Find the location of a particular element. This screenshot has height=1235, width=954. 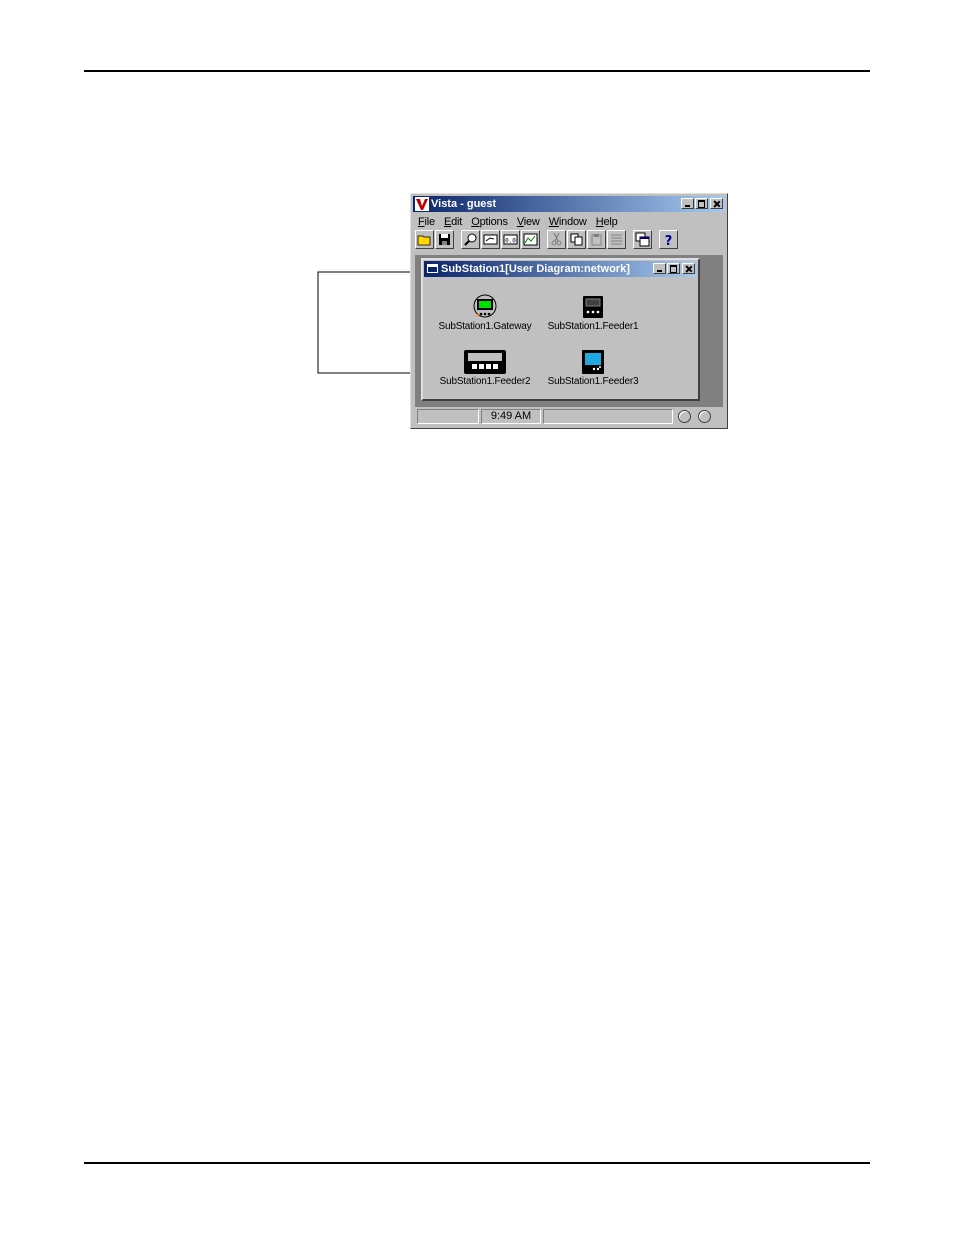

device-label: SubStation1.Feeder3 is located at coordinates (593, 381).